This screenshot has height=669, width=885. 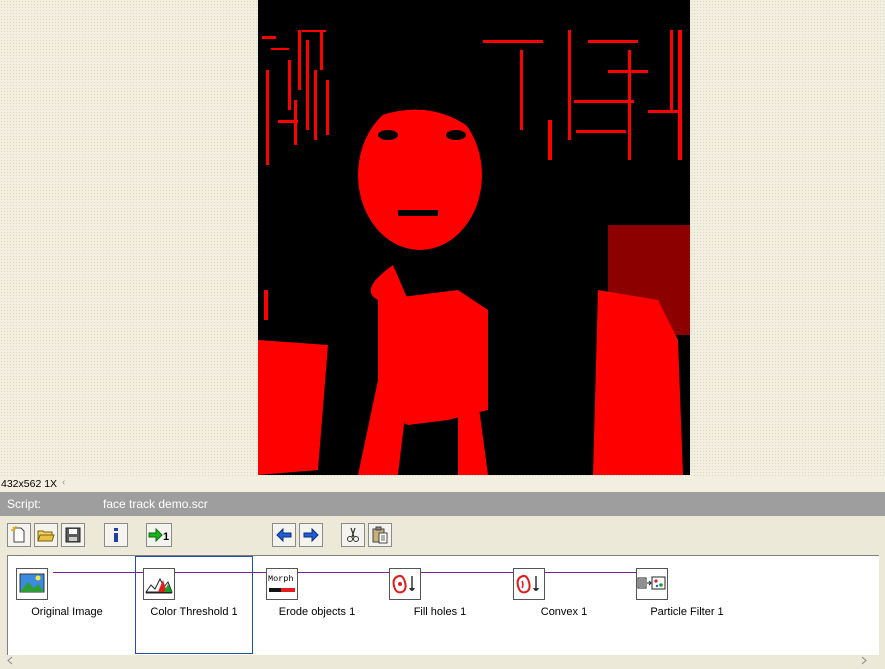 I want to click on open-script-button, so click(x=46, y=535).